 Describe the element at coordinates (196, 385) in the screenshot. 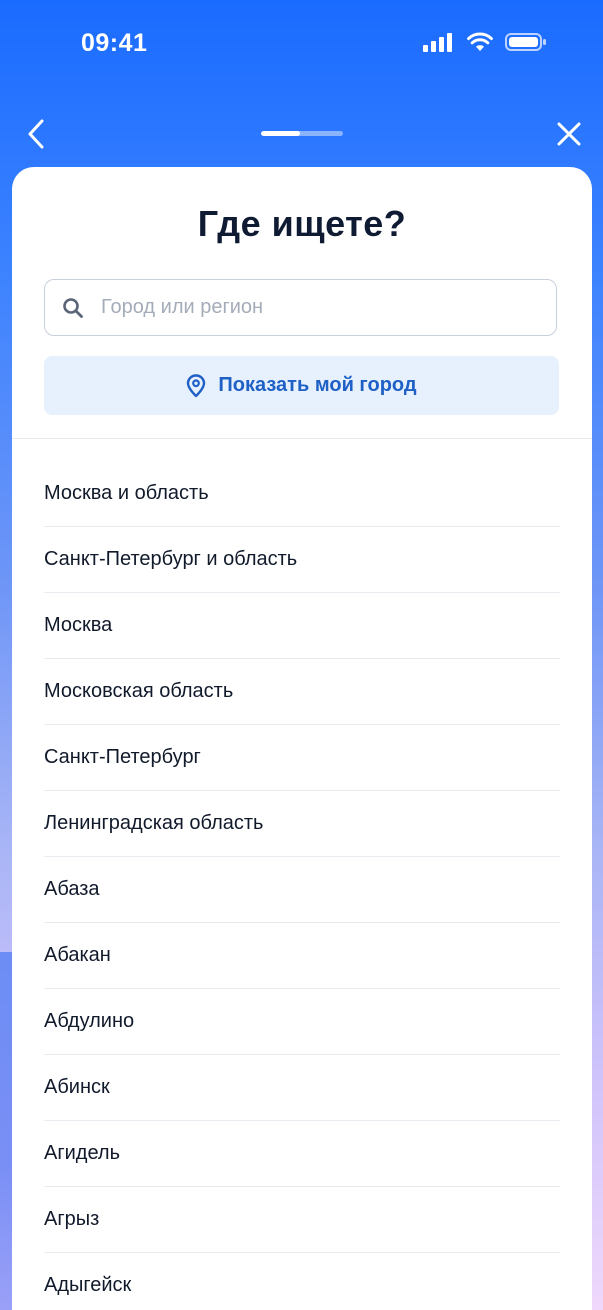

I see `location-pin-icon` at that location.